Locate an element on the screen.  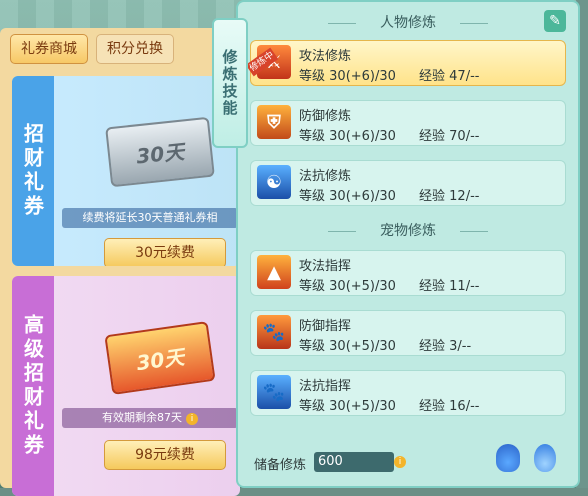
validity-notice: 有效期剩余87天 i is located at coordinates (150, 418).